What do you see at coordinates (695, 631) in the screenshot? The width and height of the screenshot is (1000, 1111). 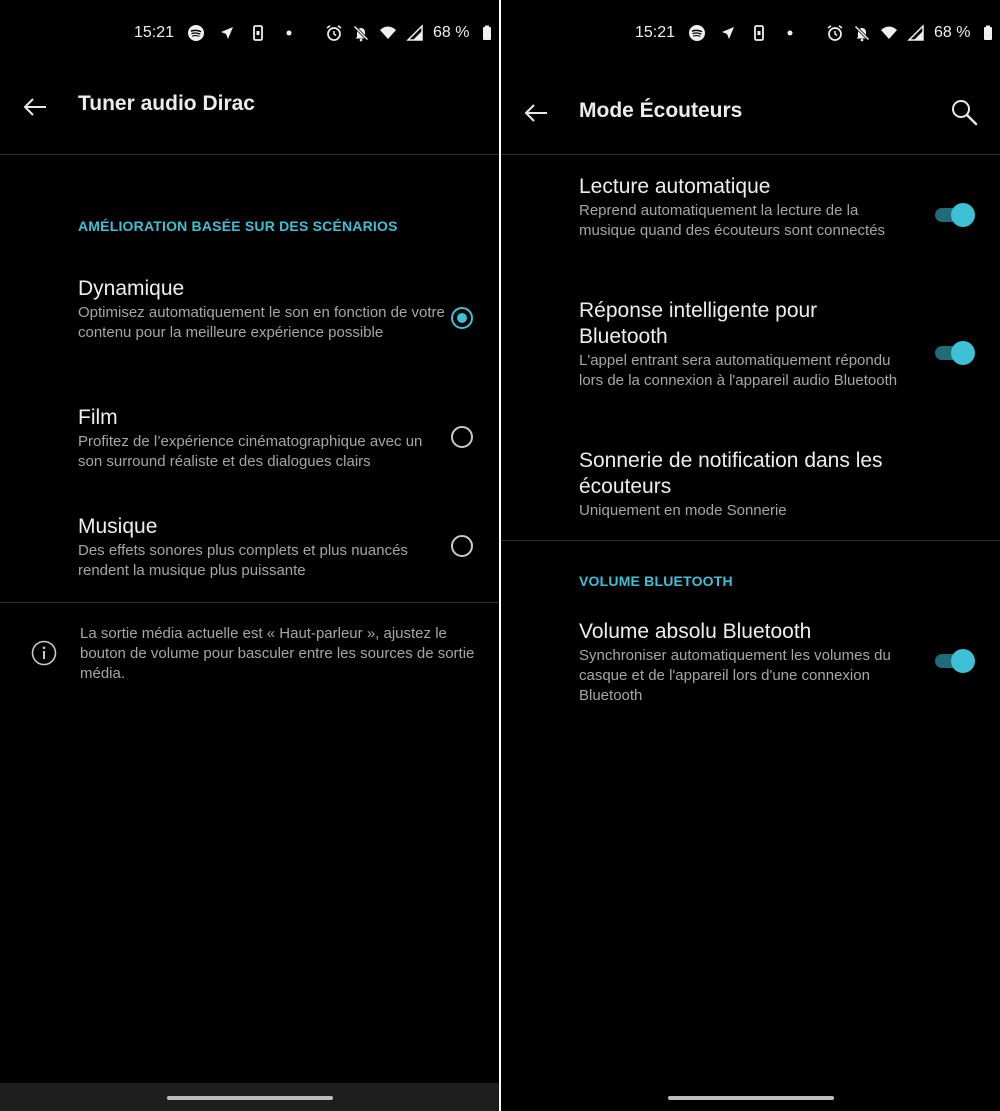 I see `setting-title: Volume absolu Bluetooth` at bounding box center [695, 631].